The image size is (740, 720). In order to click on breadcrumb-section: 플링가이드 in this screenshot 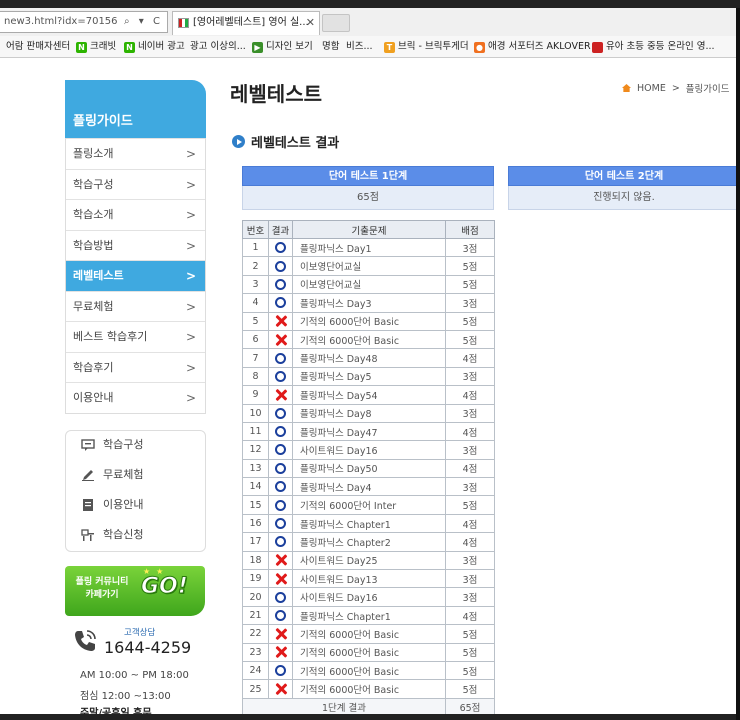, I will do `click(708, 88)`.